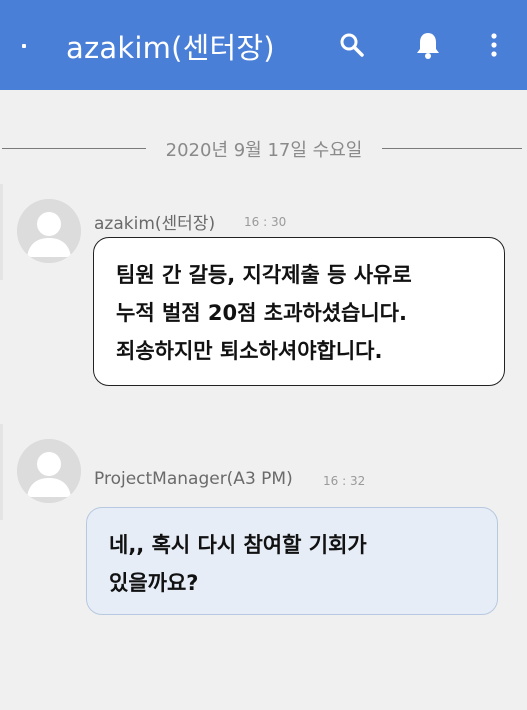  I want to click on app-bar: azakim(센터장), so click(263, 45).